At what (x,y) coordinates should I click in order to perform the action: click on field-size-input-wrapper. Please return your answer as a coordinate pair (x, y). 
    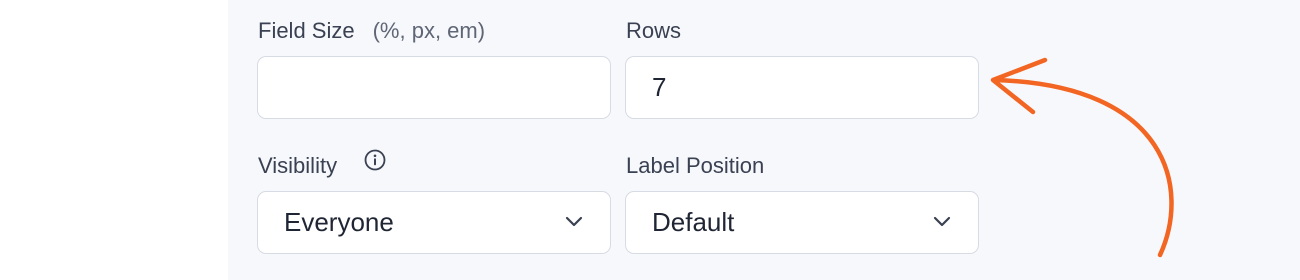
    Looking at the image, I should click on (434, 87).